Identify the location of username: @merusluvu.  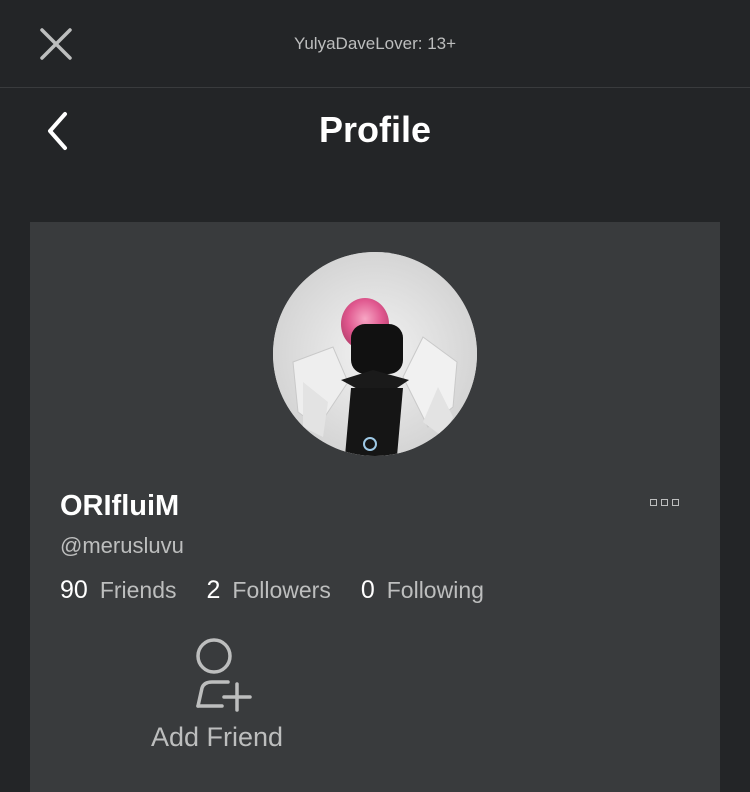
(122, 545).